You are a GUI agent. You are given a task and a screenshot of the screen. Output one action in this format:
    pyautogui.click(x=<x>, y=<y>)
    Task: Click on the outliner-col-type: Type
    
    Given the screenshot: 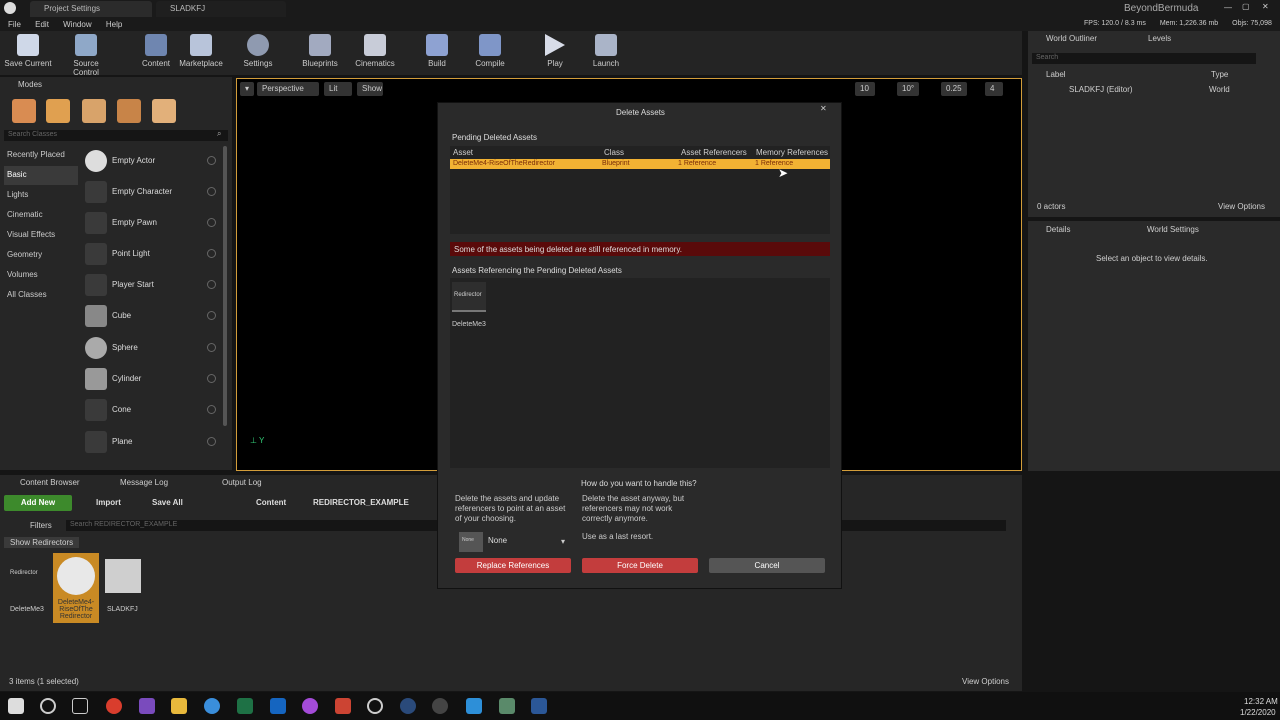 What is the action you would take?
    pyautogui.click(x=1219, y=74)
    